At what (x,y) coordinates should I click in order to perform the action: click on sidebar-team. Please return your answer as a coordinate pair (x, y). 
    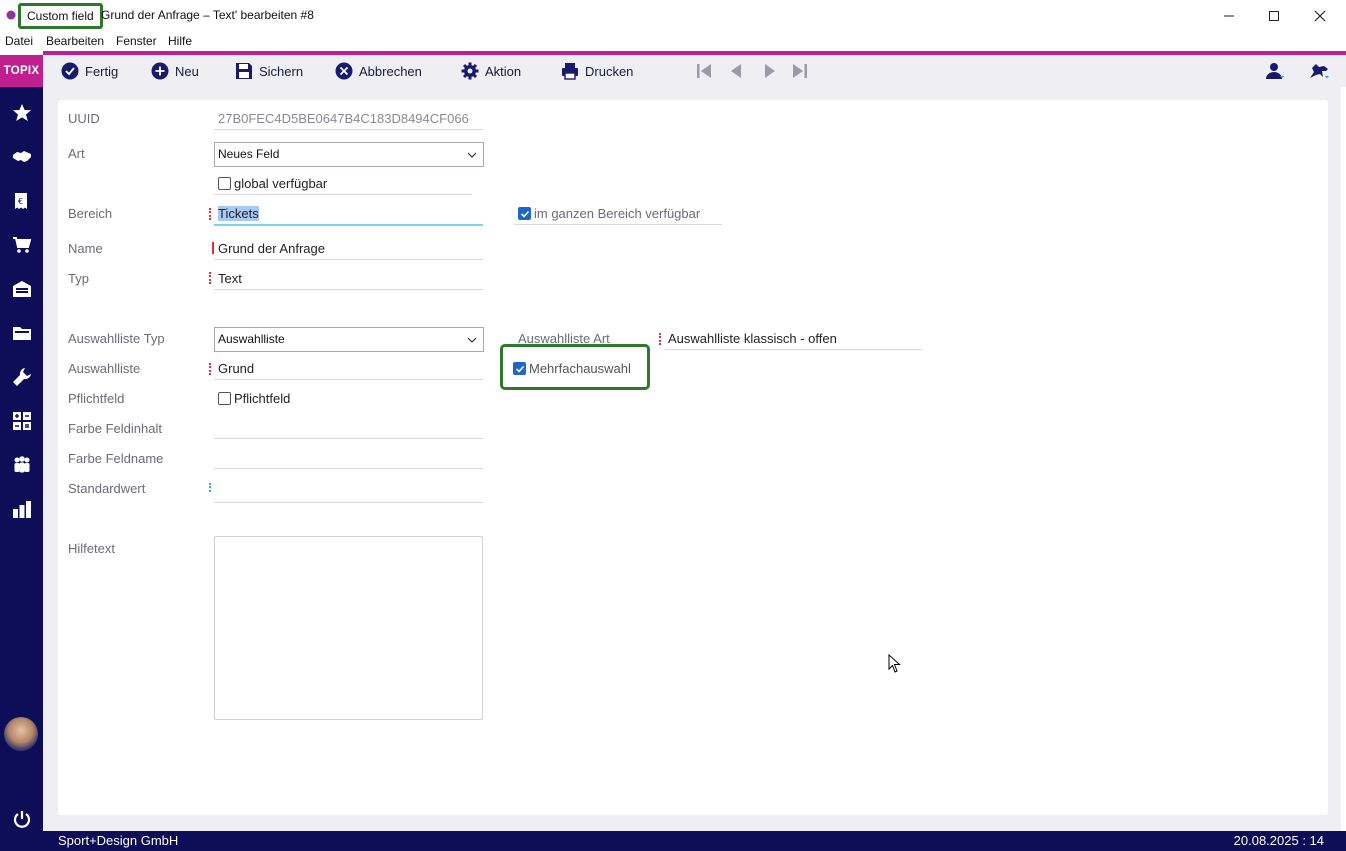
    Looking at the image, I should click on (21, 464).